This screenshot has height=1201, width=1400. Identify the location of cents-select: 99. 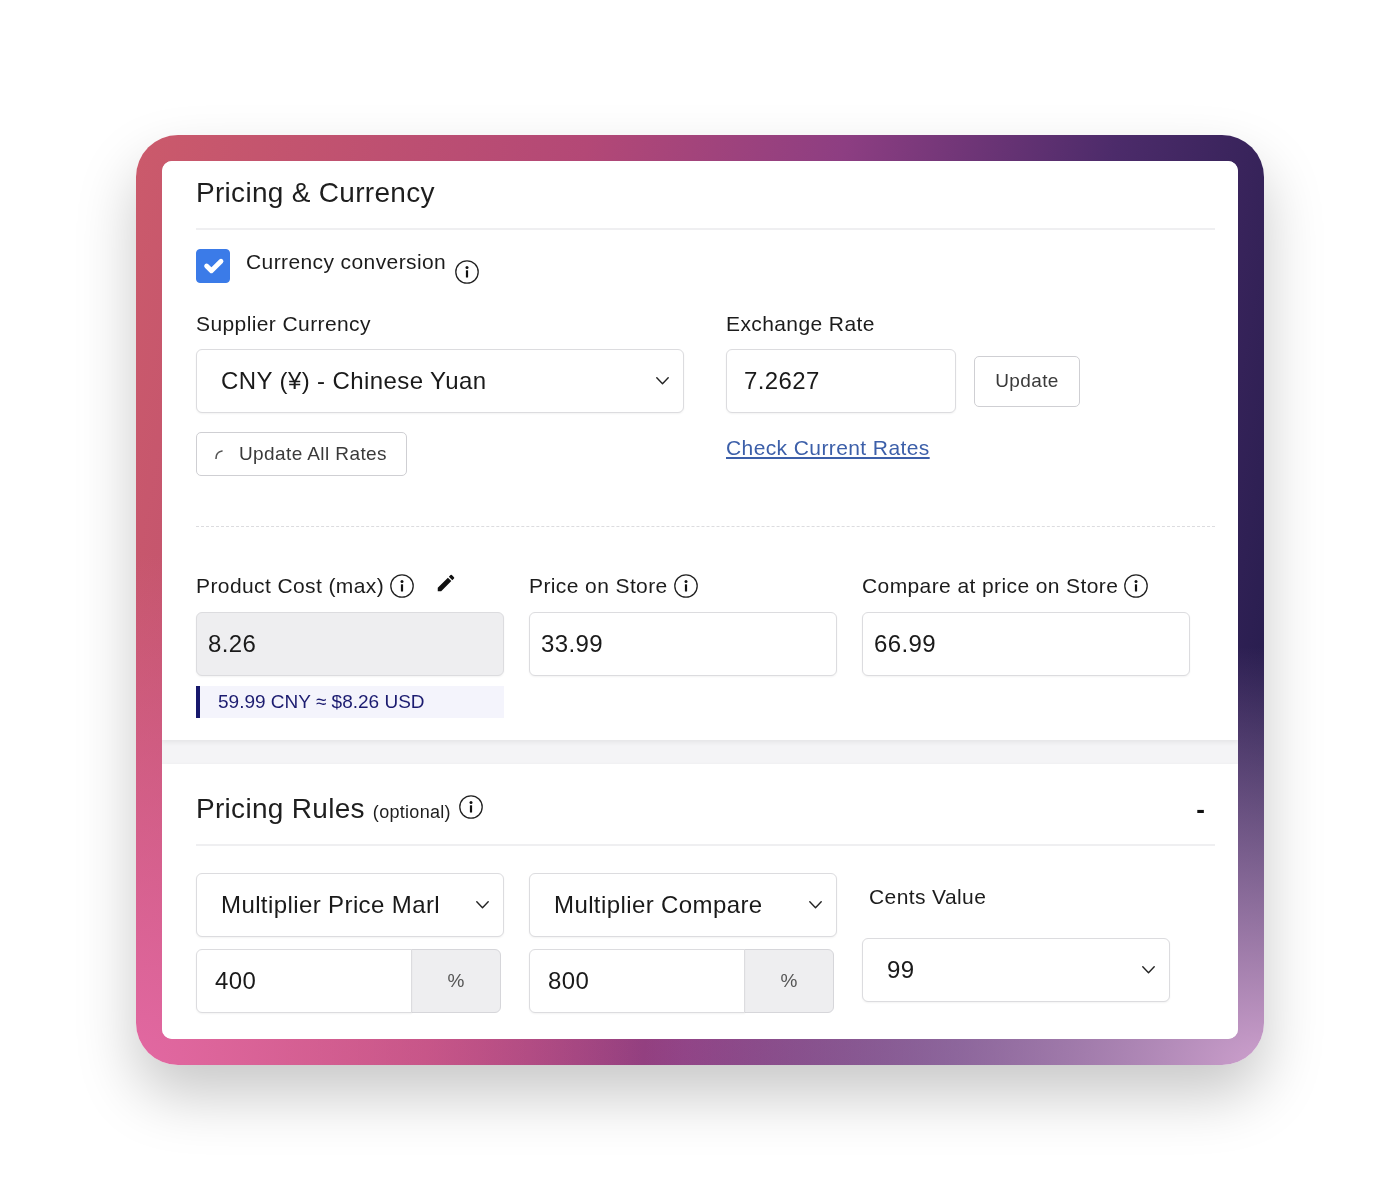
(1016, 970).